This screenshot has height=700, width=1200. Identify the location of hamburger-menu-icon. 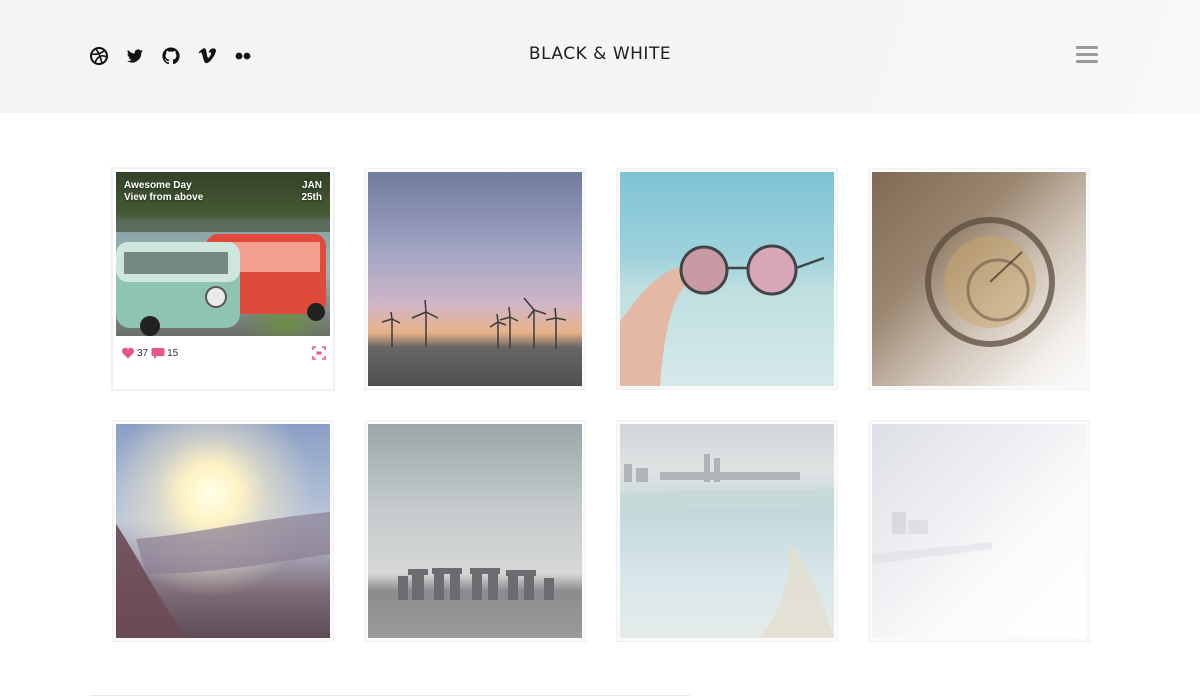
(1088, 56).